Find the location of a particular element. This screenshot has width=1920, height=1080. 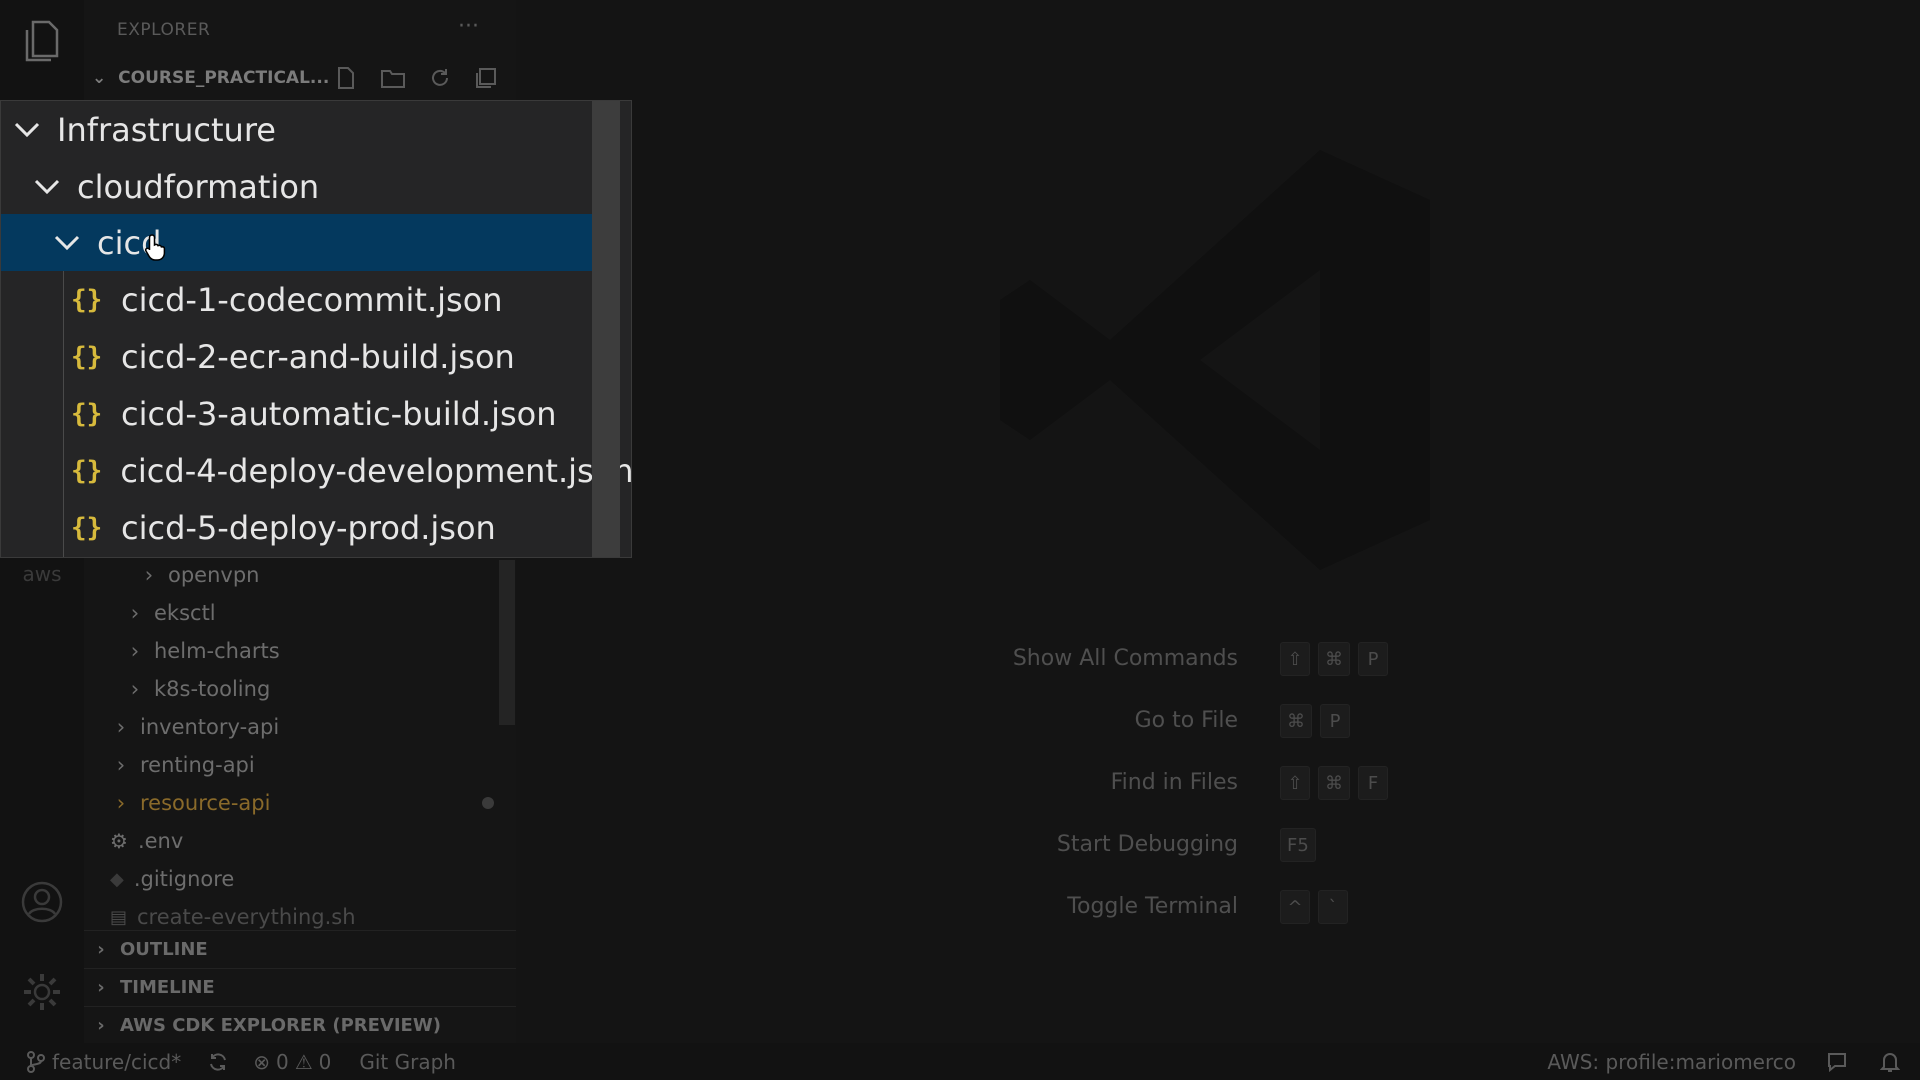

shortcut-label: Show All Commands is located at coordinates (1125, 658).